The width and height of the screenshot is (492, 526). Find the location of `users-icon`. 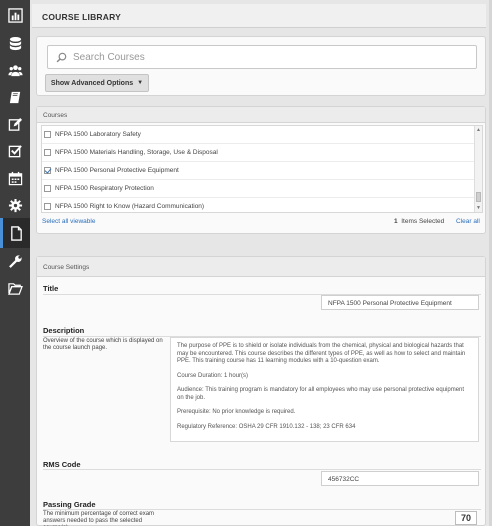

users-icon is located at coordinates (15, 70).